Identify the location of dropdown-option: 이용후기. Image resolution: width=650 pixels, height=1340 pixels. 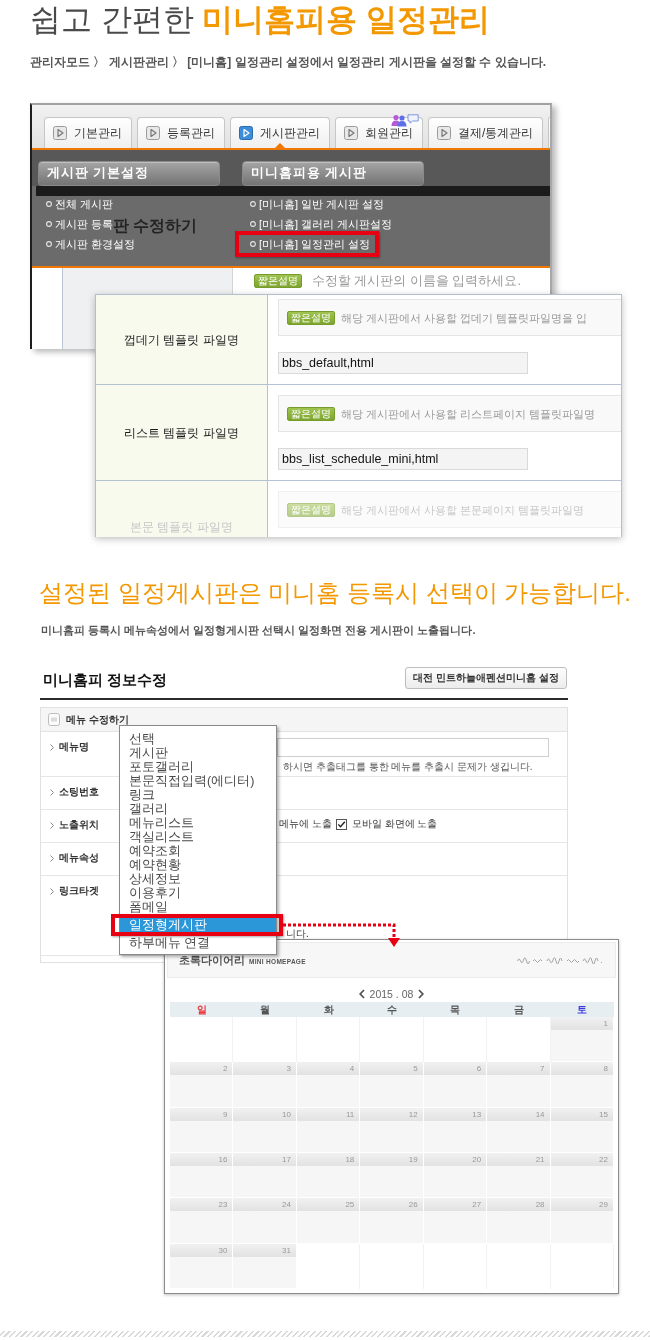
(198, 893).